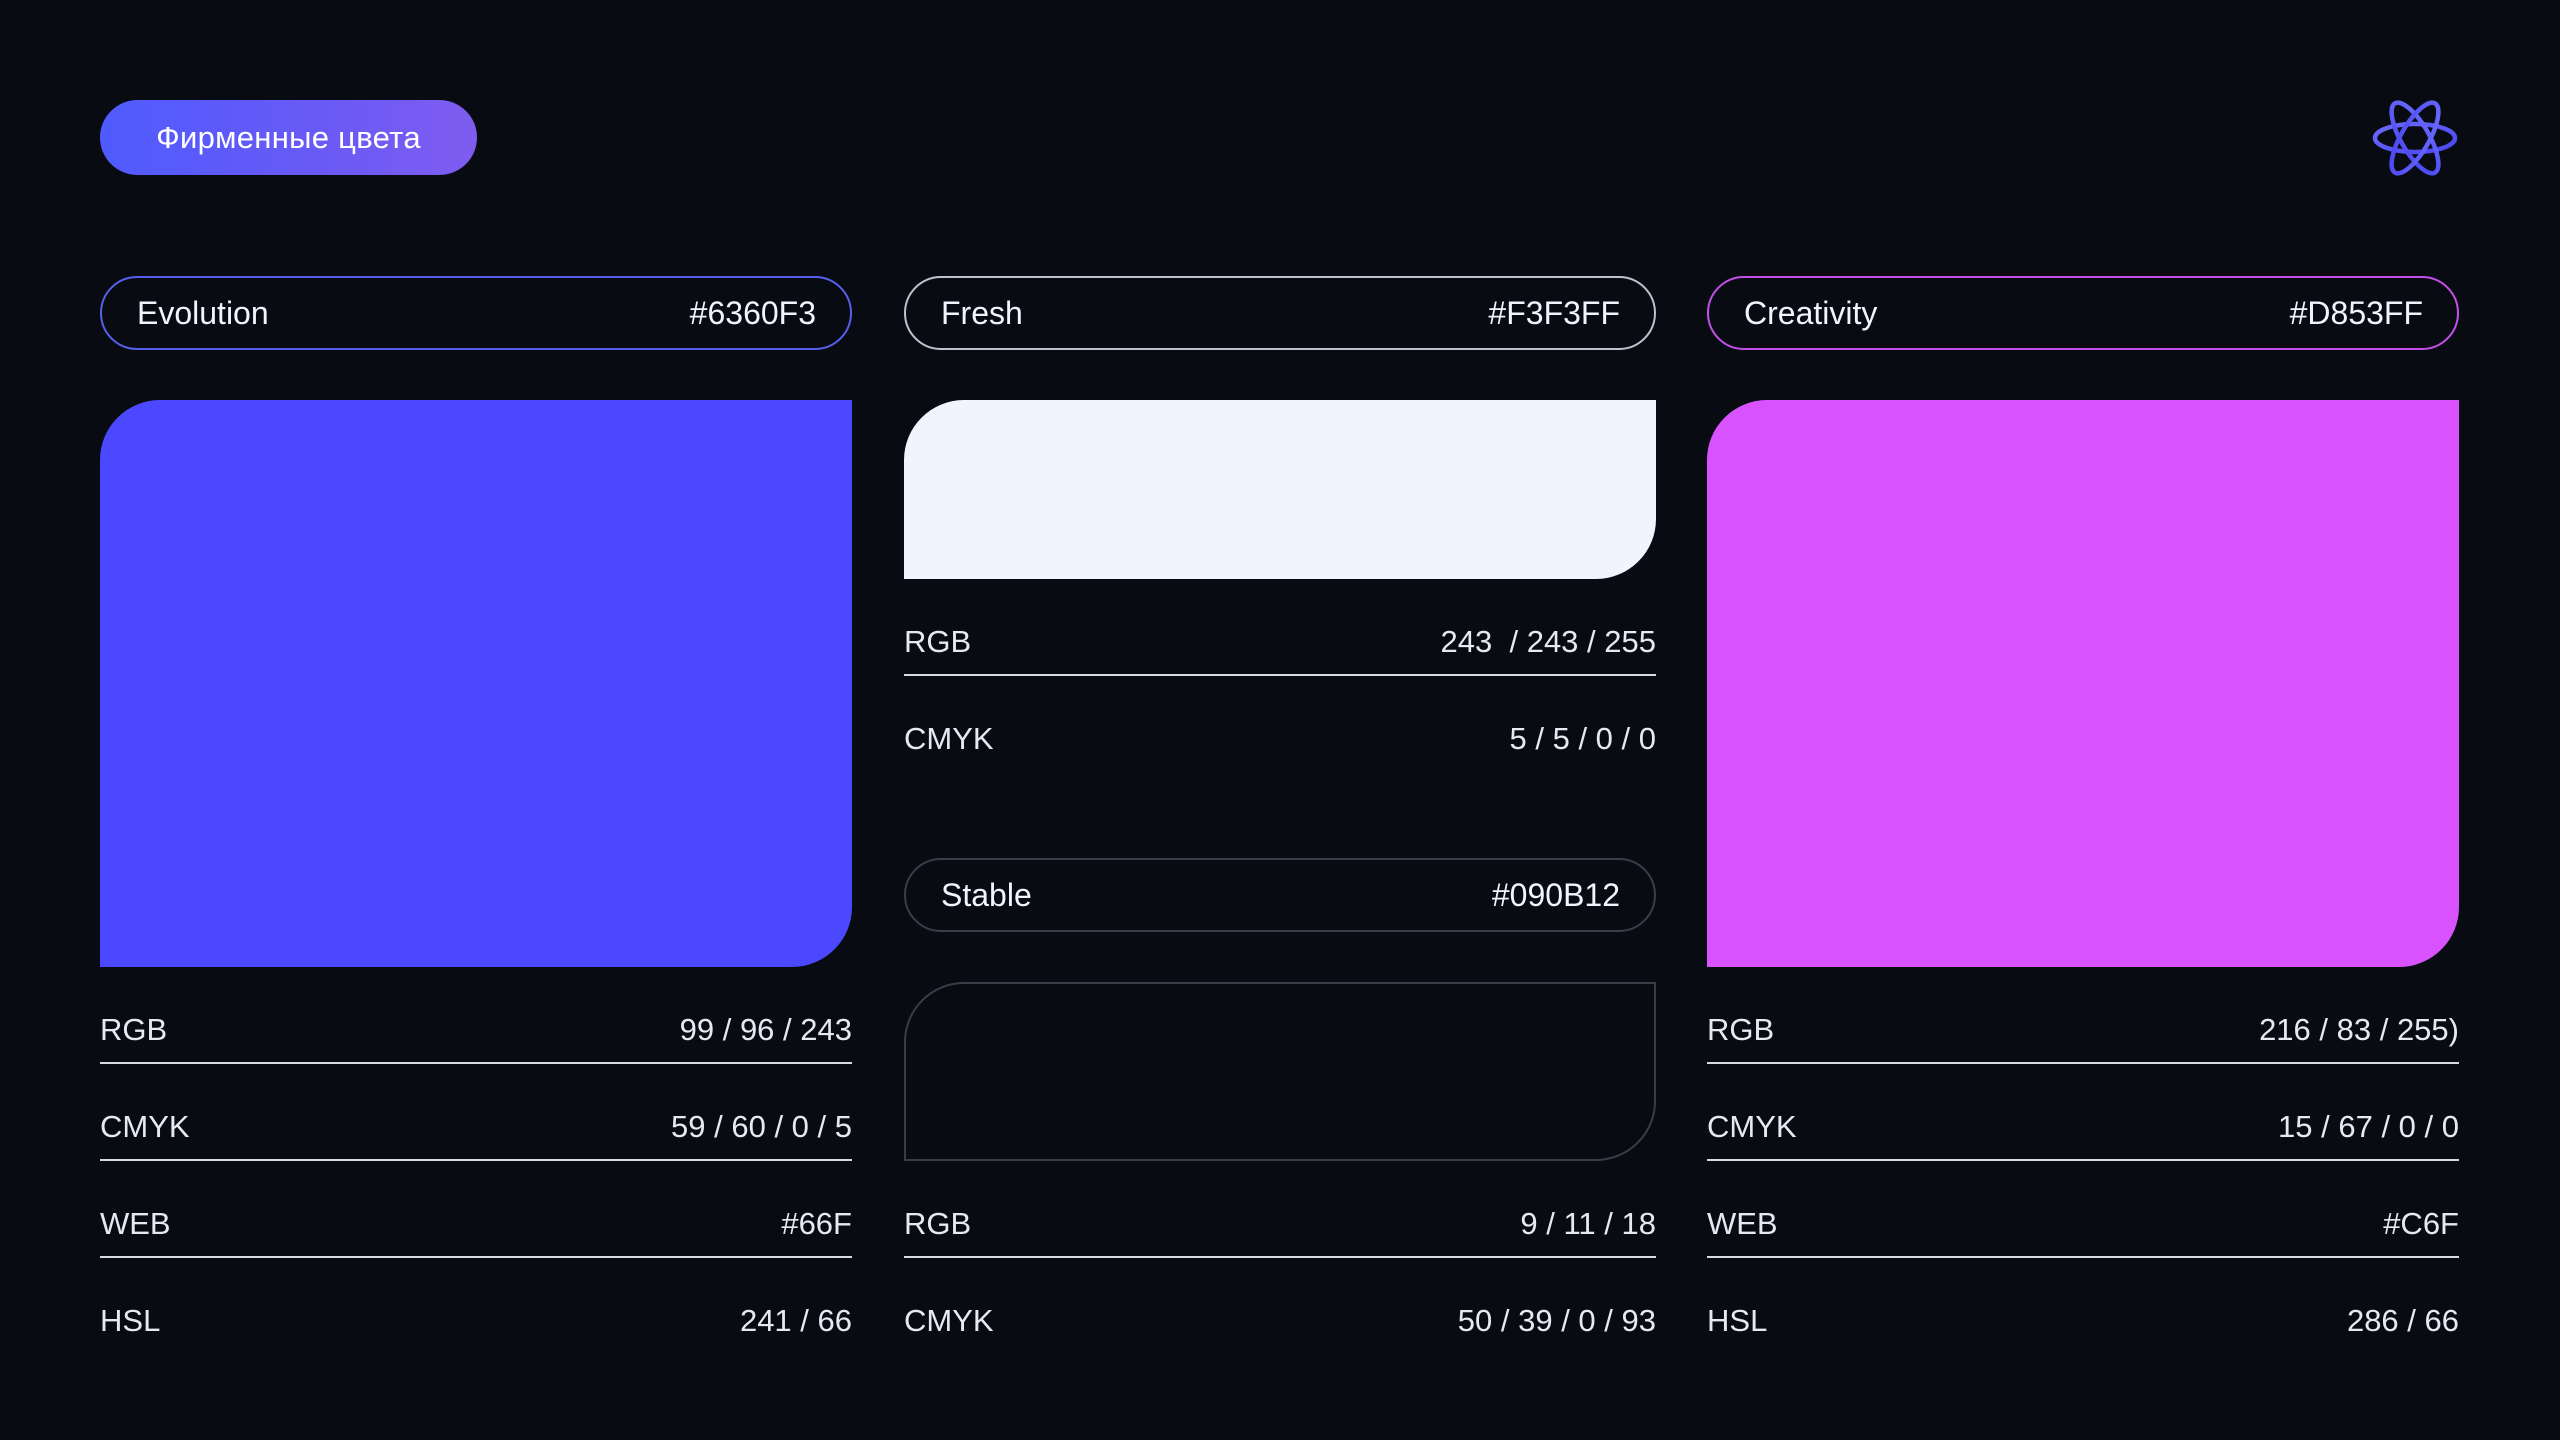 Image resolution: width=2560 pixels, height=1440 pixels. Describe the element at coordinates (1555, 894) in the screenshot. I see `color-hex: #090B12` at that location.